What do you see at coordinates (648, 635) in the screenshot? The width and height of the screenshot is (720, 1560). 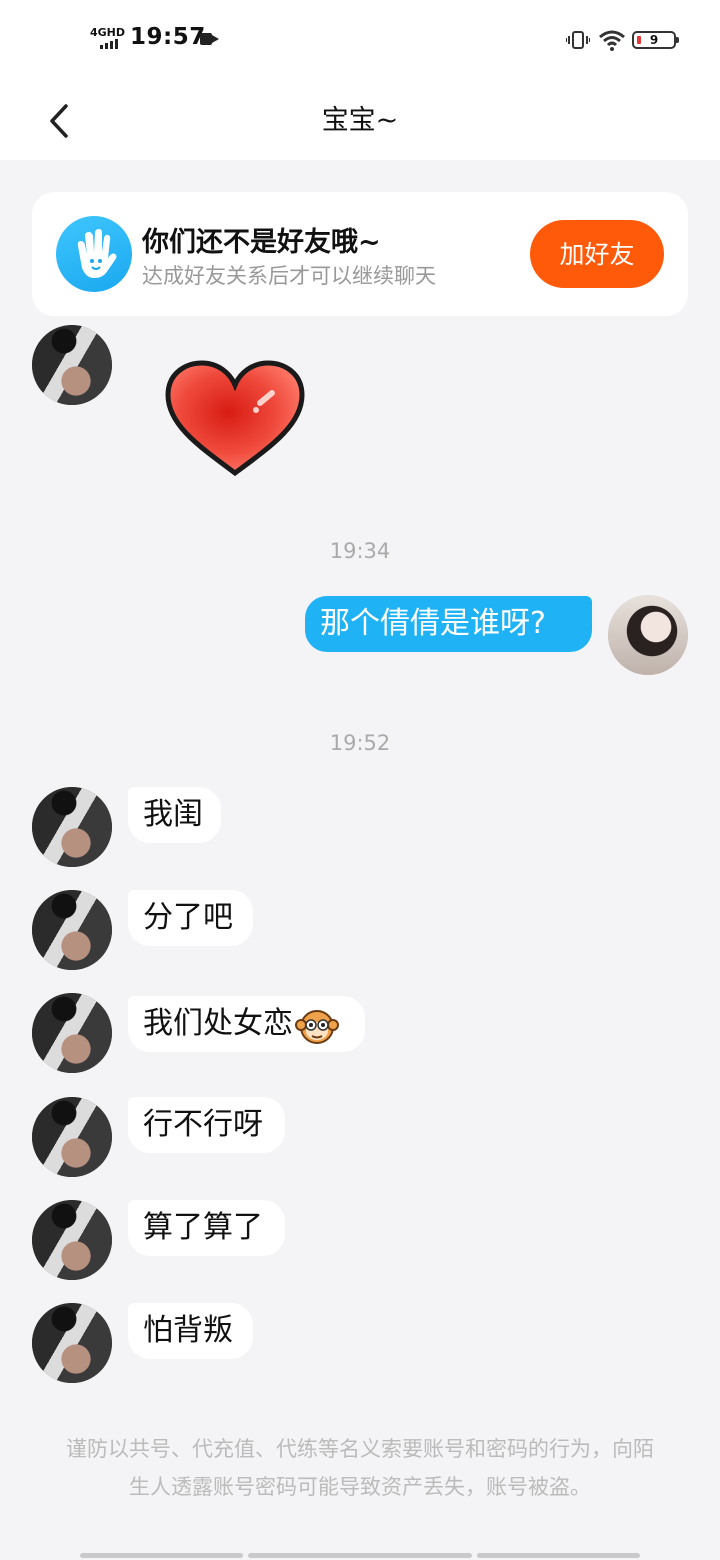 I see `my-avatar` at bounding box center [648, 635].